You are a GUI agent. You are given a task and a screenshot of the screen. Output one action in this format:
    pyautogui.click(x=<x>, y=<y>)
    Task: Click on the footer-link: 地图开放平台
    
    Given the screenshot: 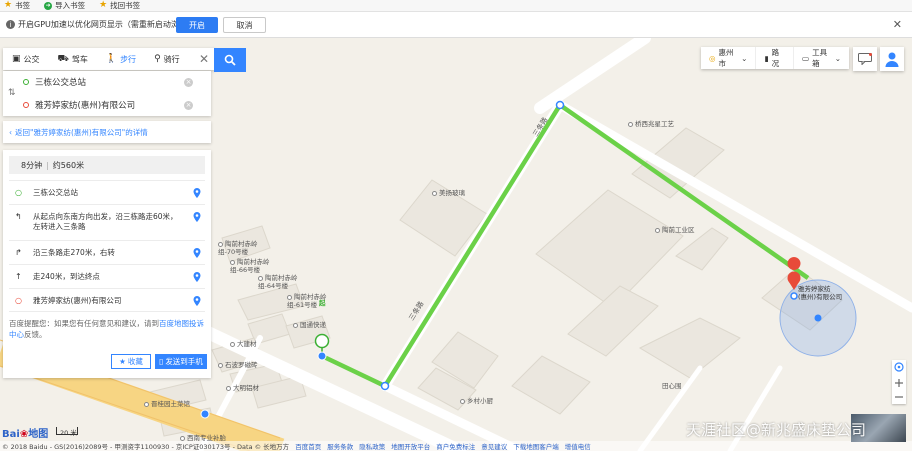 What is the action you would take?
    pyautogui.click(x=410, y=446)
    